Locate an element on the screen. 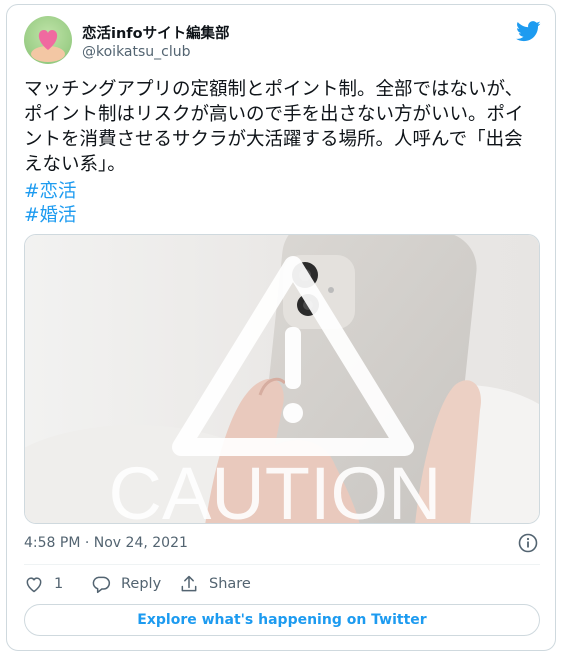 The height and width of the screenshot is (656, 564). avatar is located at coordinates (48, 40).